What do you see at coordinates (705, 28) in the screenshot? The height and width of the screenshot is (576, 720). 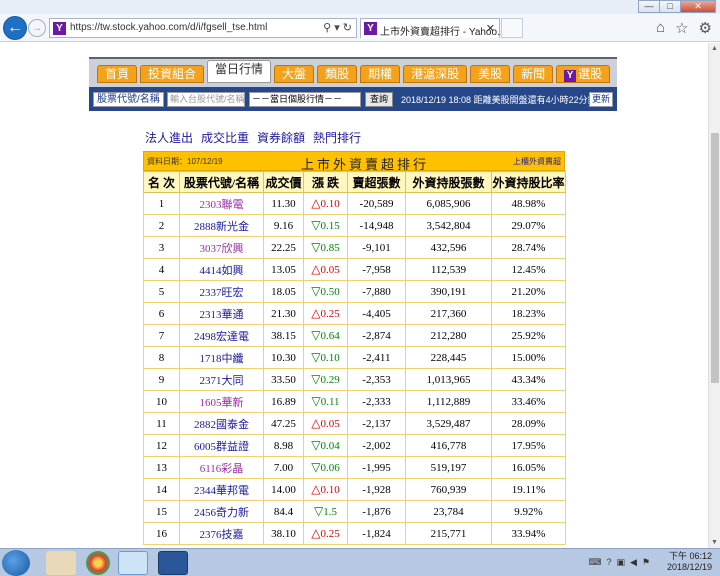 I see `settings-gear-icon: ⚙` at bounding box center [705, 28].